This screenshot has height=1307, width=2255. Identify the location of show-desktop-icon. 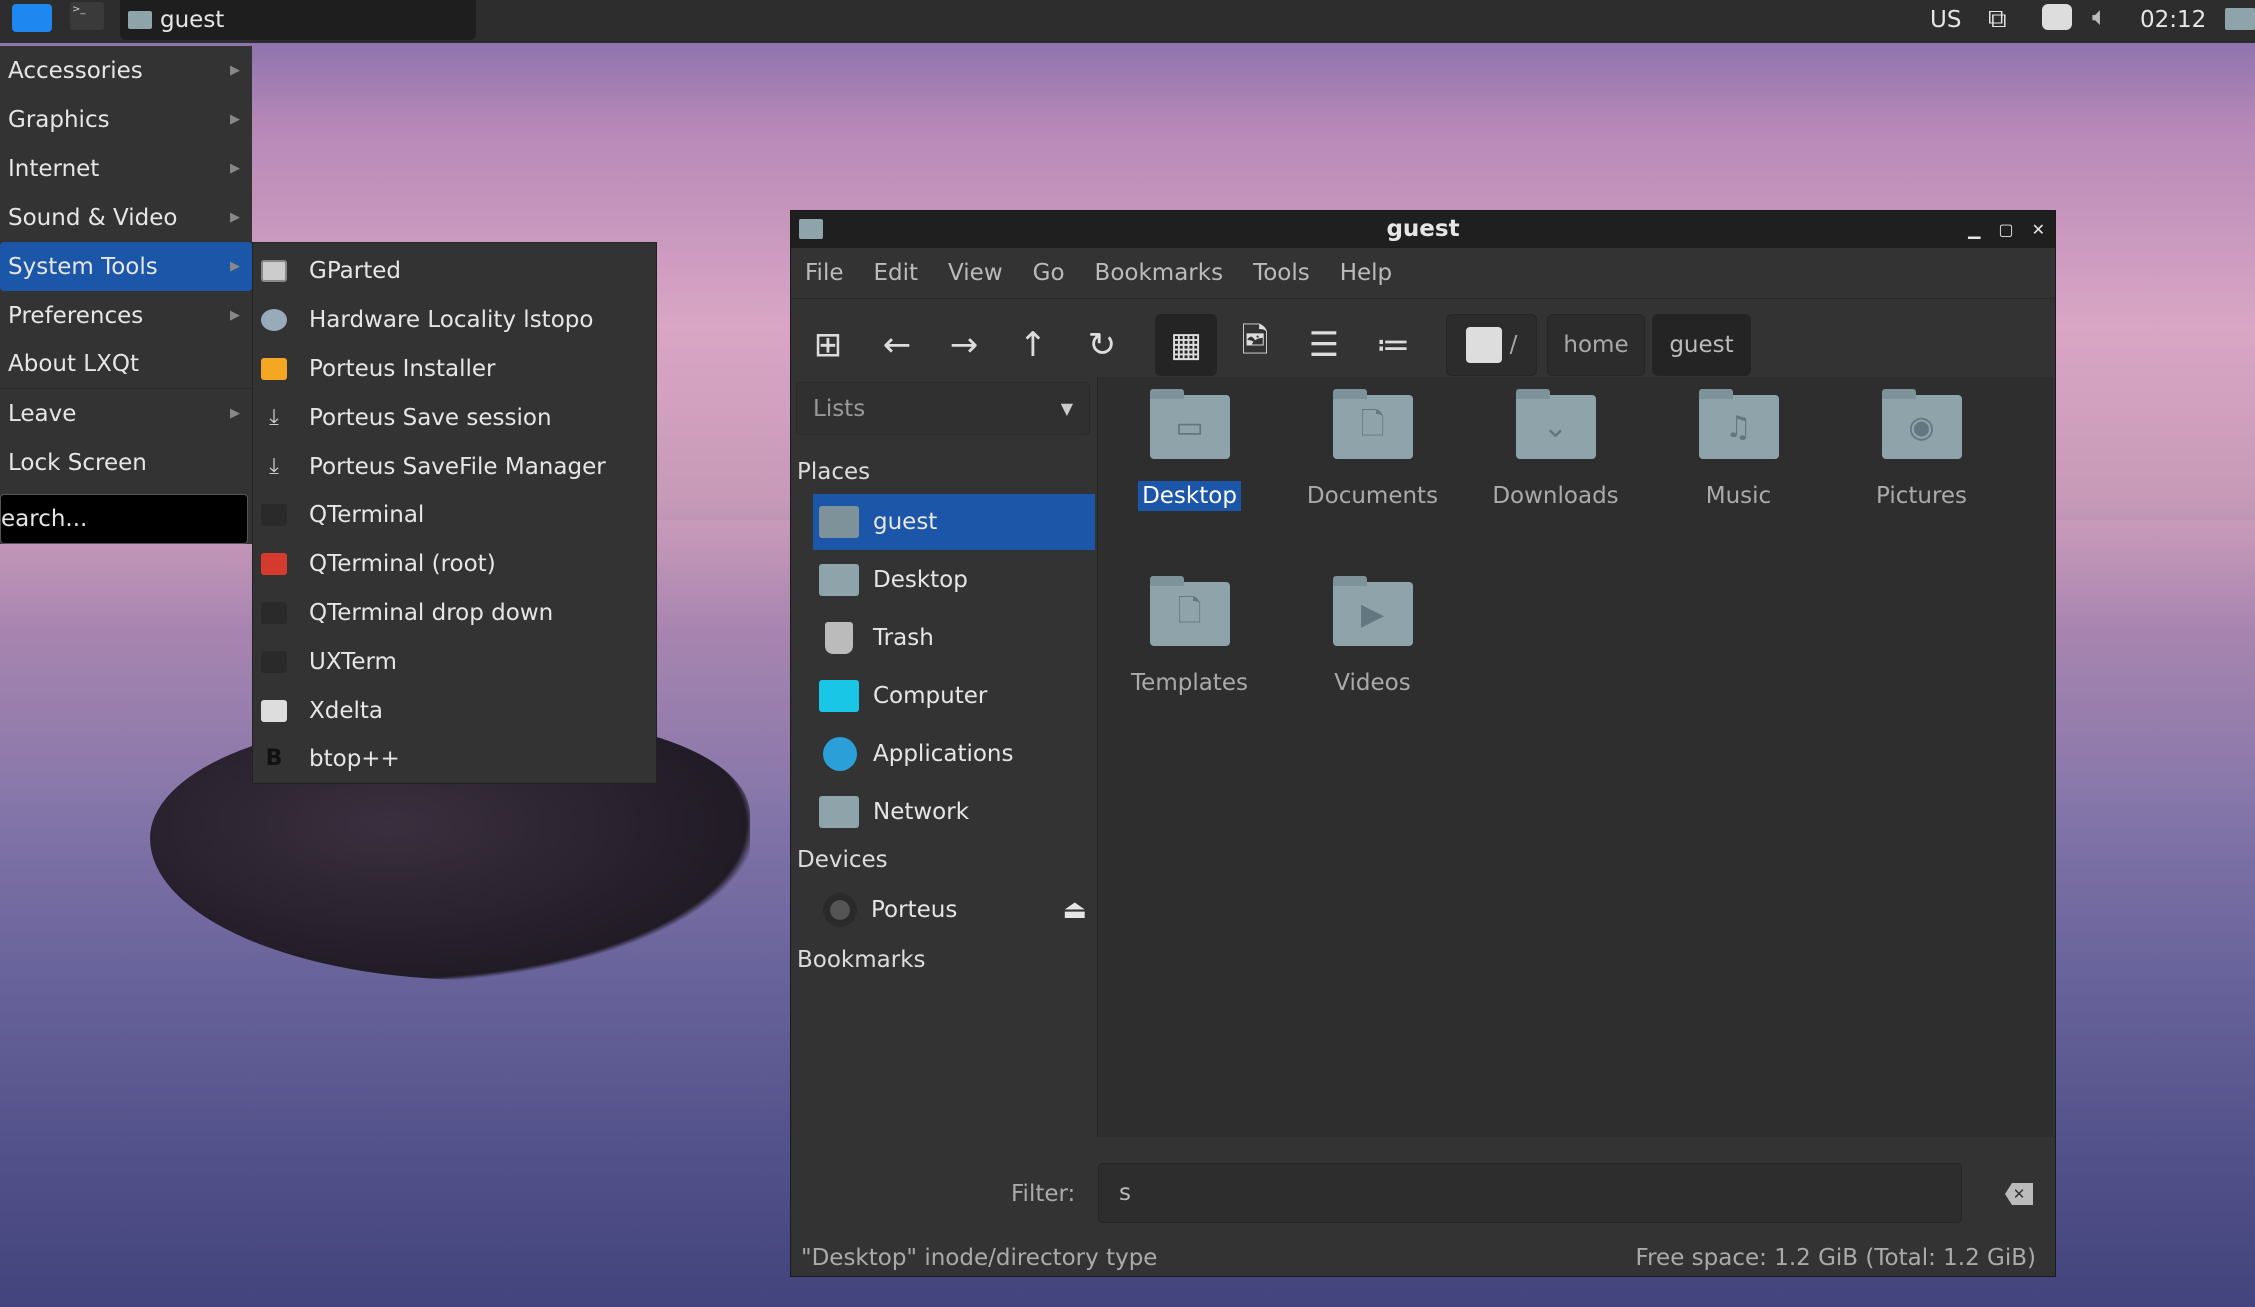
(2240, 19).